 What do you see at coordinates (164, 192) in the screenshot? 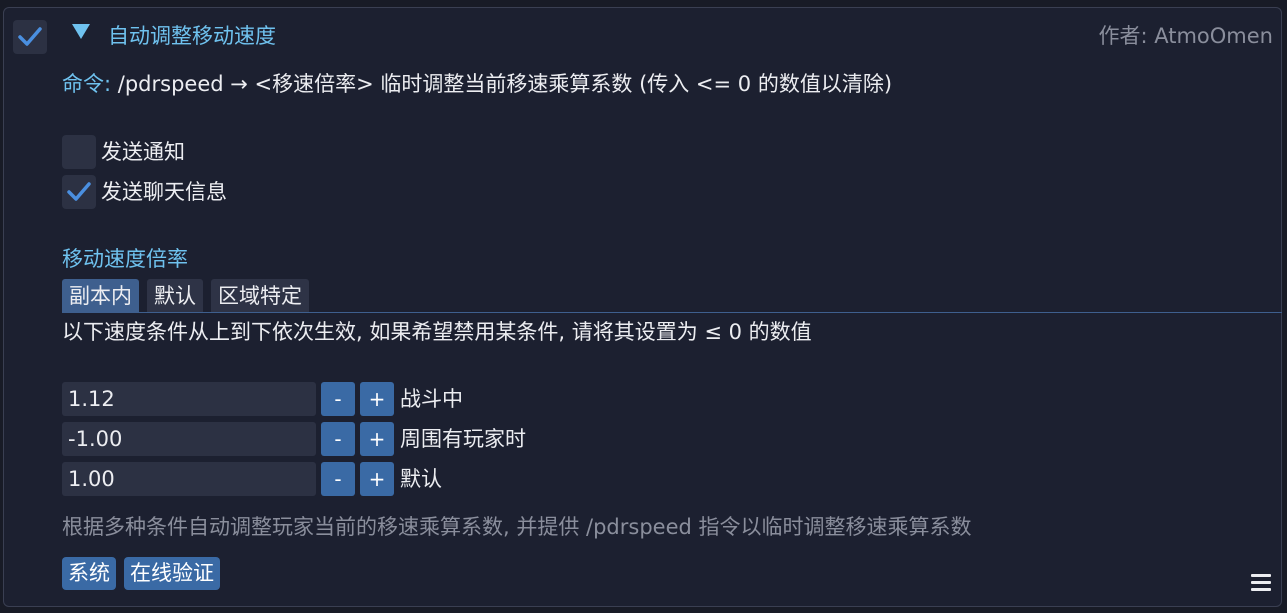
I see `send-chat-label: 发送聊天信息` at bounding box center [164, 192].